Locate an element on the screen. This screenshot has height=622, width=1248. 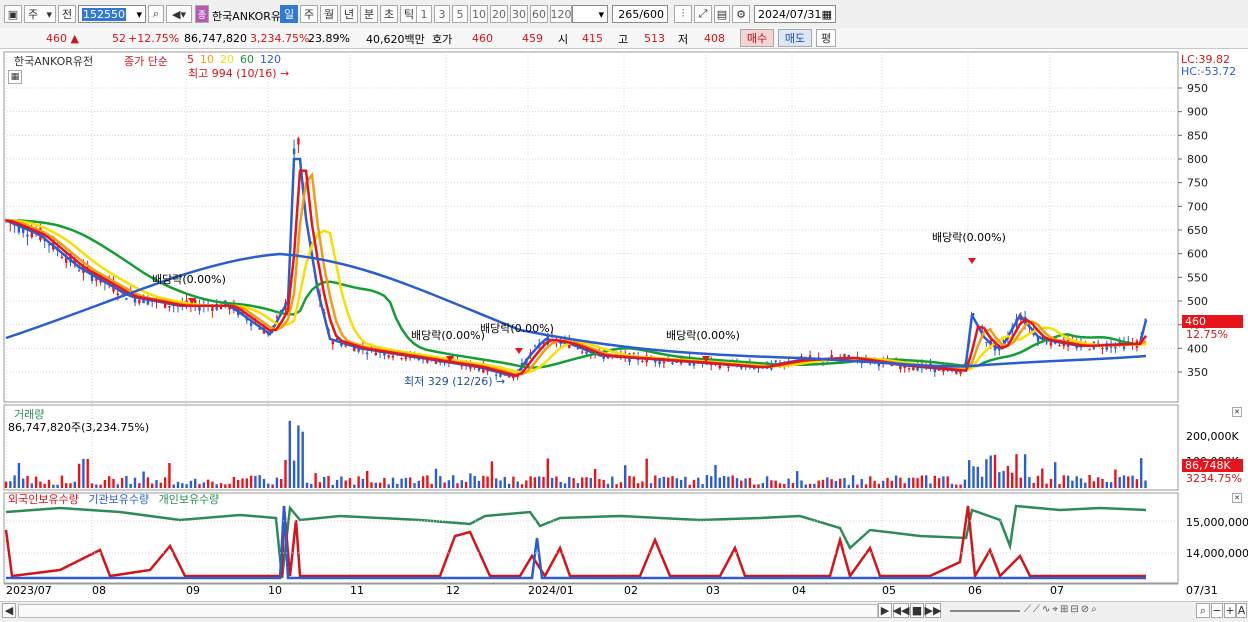
line-tool-icon: ⤢ is located at coordinates (703, 14).